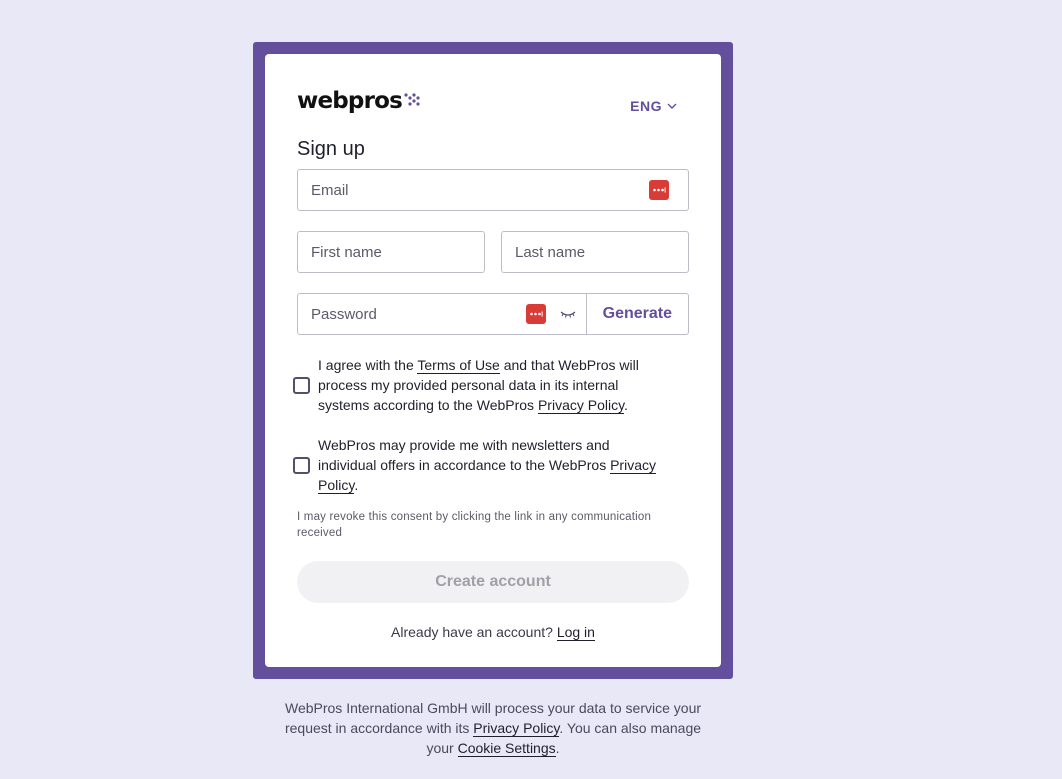  I want to click on password-field, so click(412, 314).